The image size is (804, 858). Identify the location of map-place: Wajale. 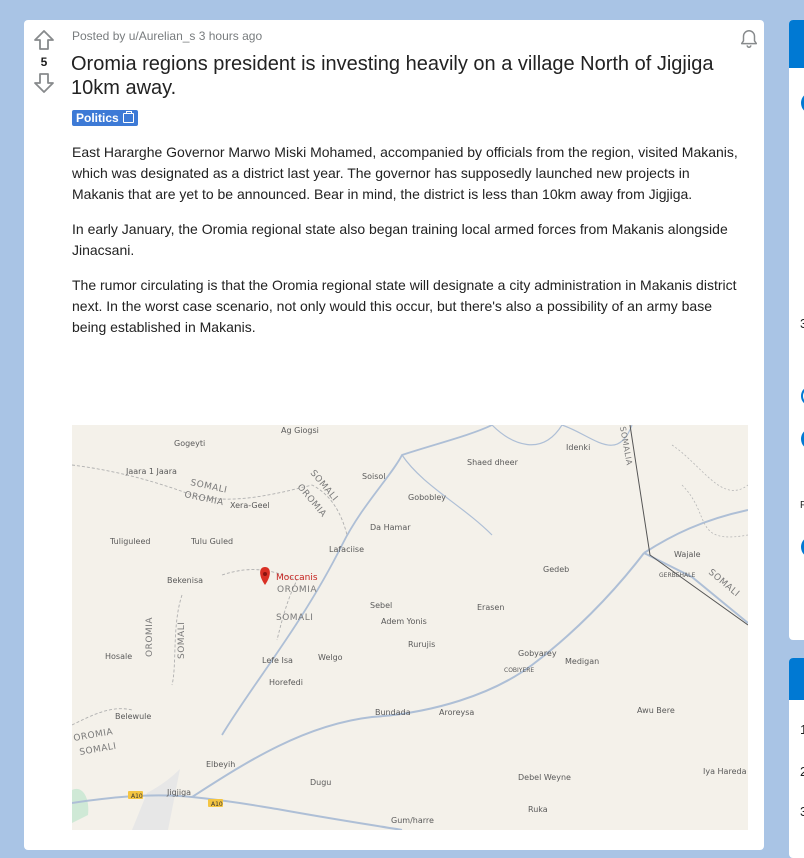
(687, 554).